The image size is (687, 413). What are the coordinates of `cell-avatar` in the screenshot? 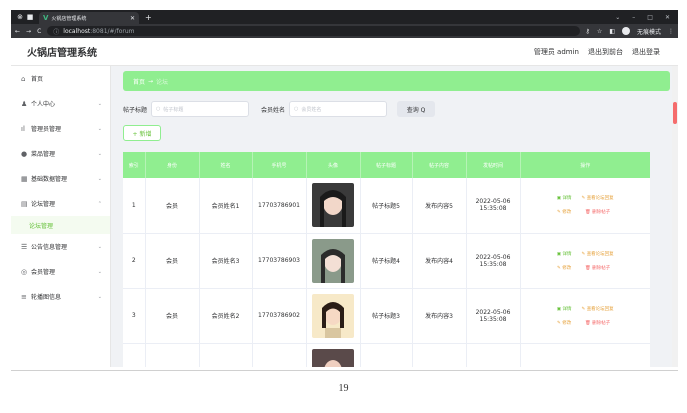 It's located at (333, 206).